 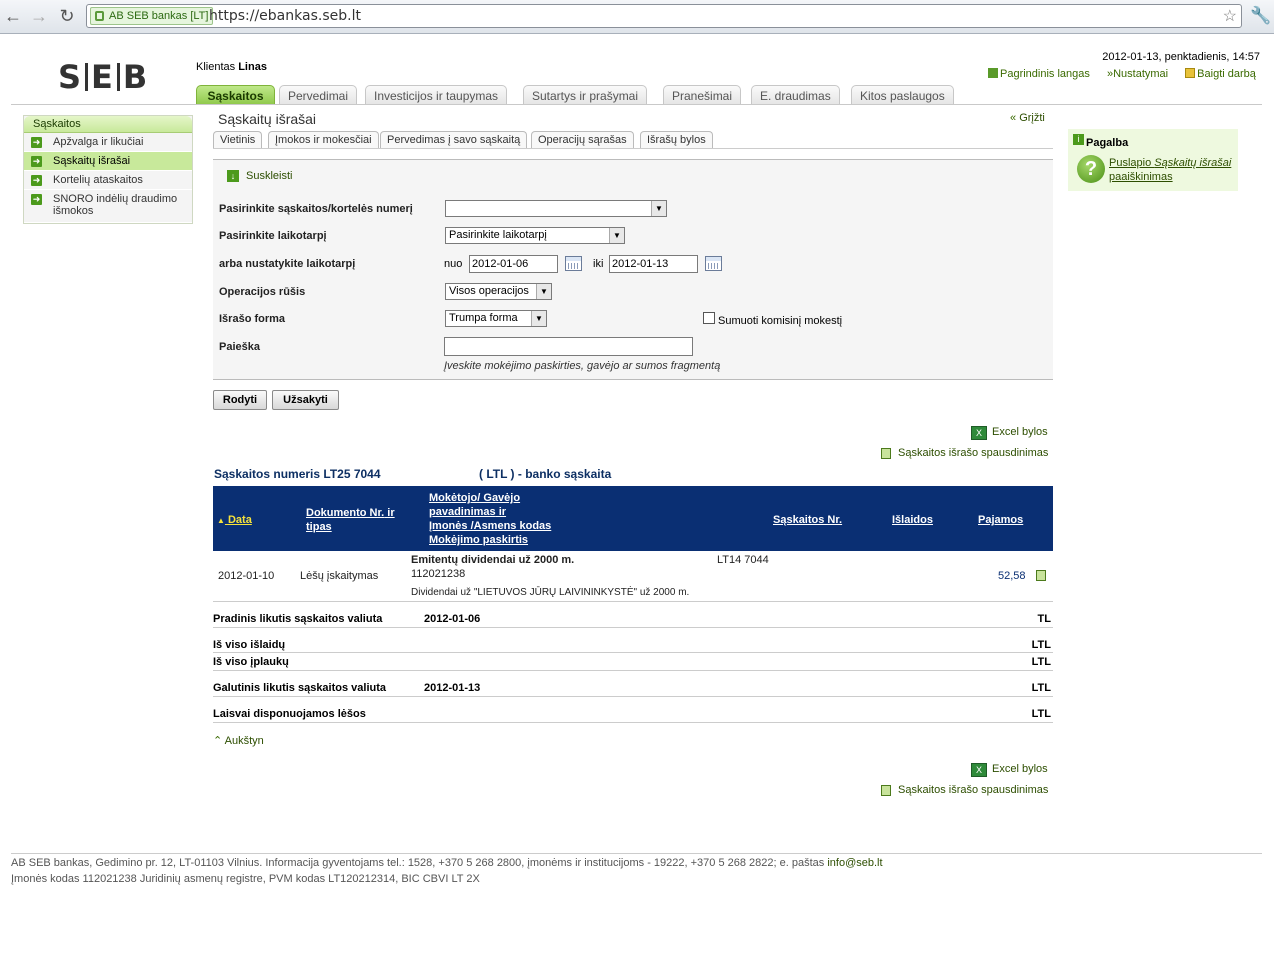 What do you see at coordinates (807, 520) in the screenshot?
I see `column-account-number: Sąskaitos Nr.` at bounding box center [807, 520].